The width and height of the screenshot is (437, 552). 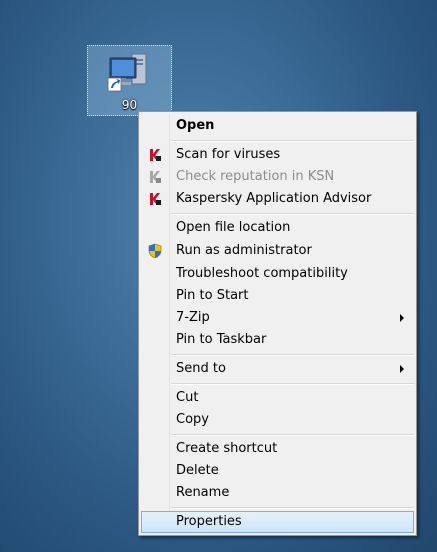 I want to click on menu-item-label: Pin to Start, so click(x=212, y=295).